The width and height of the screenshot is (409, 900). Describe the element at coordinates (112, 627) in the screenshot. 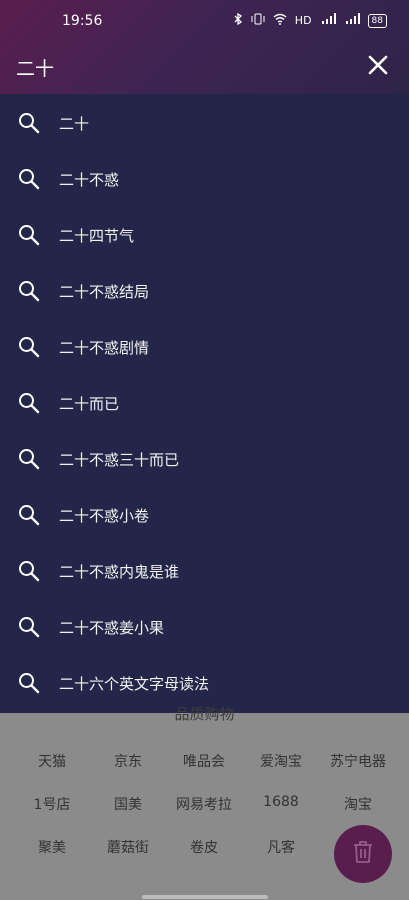

I see `suggestion-label: 二十不惑姜小果` at that location.